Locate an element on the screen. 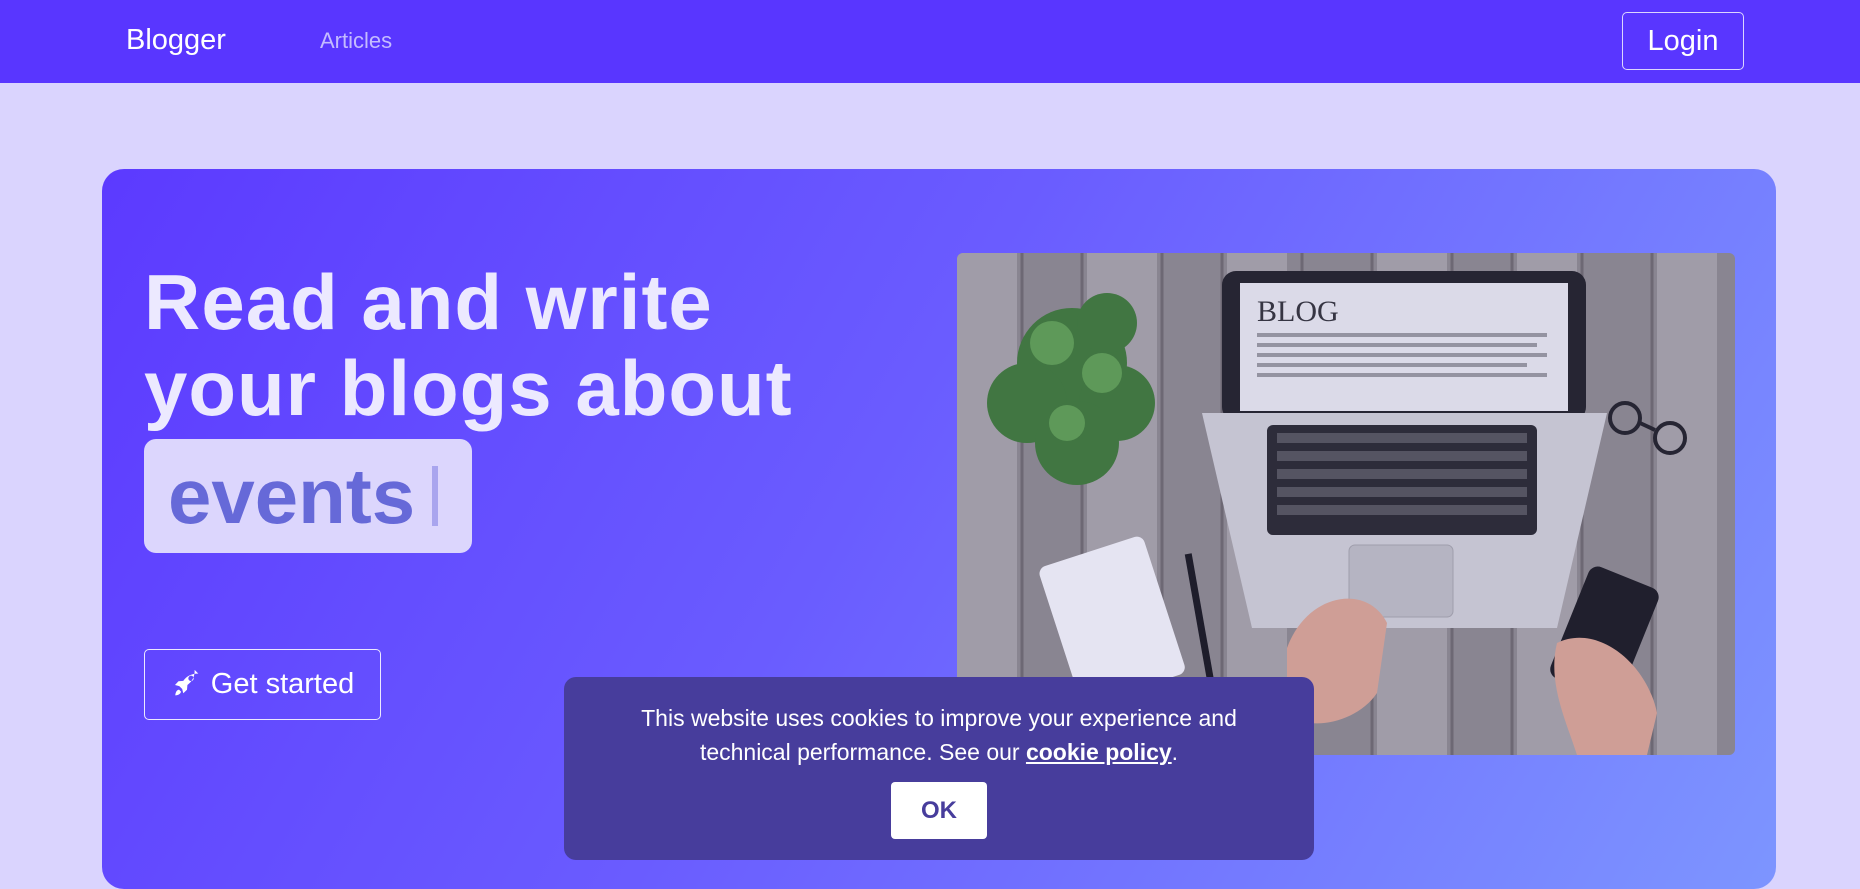  cookie-ok-button: OK is located at coordinates (939, 810).